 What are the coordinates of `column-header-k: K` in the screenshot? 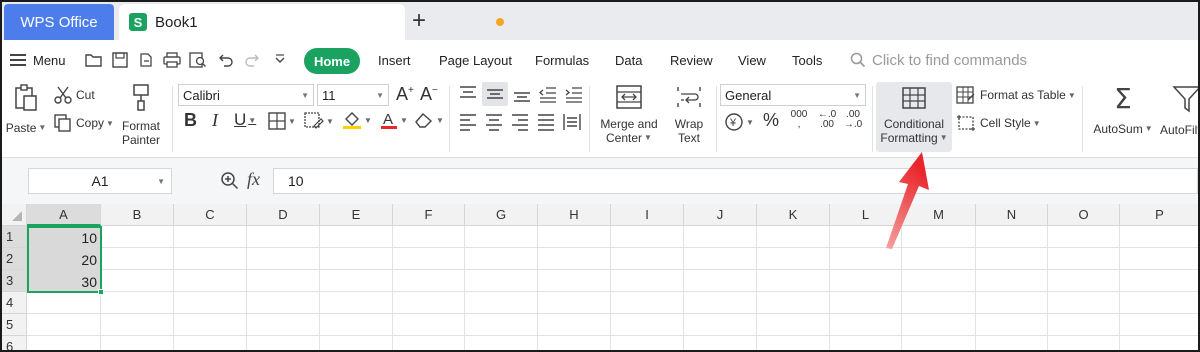 It's located at (793, 215).